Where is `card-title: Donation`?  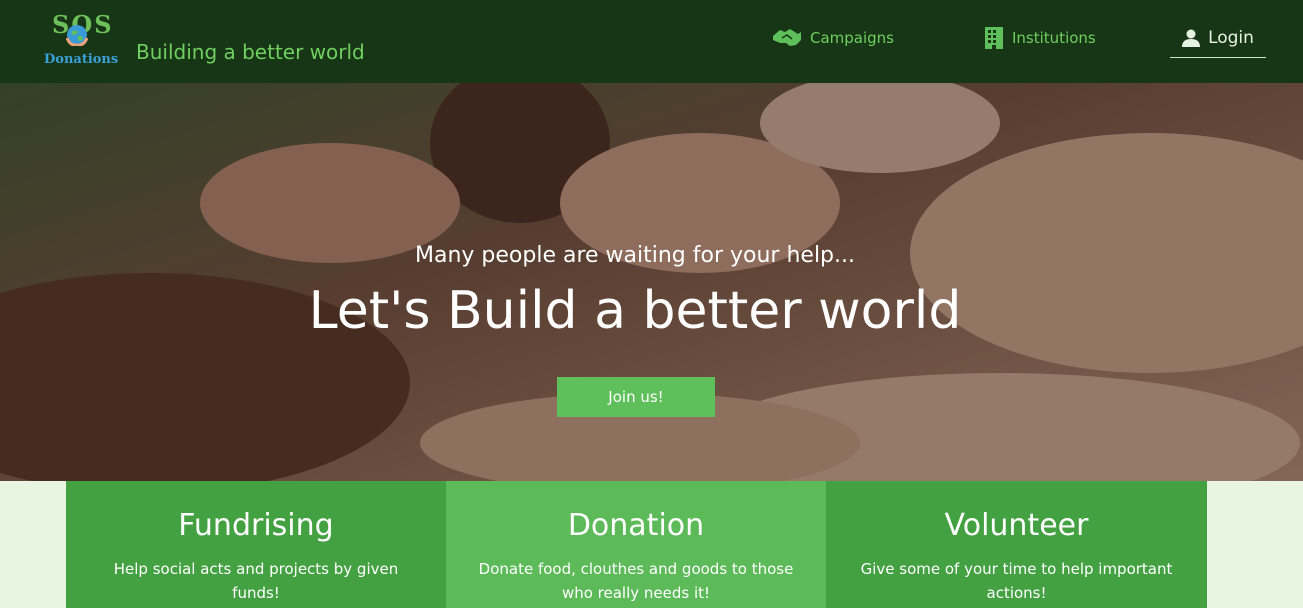
card-title: Donation is located at coordinates (636, 525).